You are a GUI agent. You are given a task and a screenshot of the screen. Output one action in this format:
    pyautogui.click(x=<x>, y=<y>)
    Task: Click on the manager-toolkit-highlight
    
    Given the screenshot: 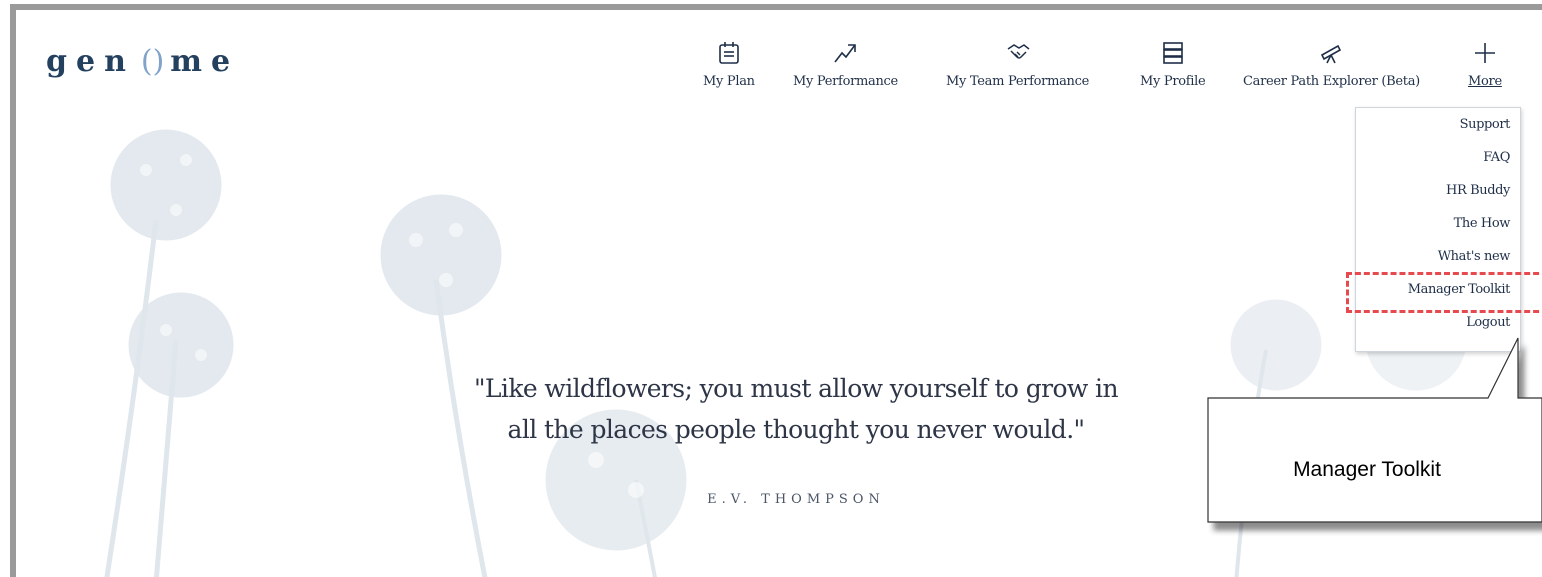 What is the action you would take?
    pyautogui.click(x=1444, y=292)
    